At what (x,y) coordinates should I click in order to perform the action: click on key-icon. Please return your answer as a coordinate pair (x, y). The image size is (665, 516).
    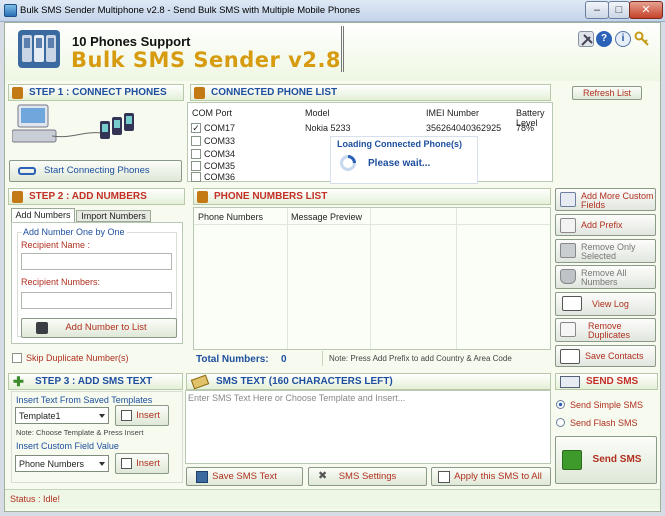
    Looking at the image, I should click on (642, 39).